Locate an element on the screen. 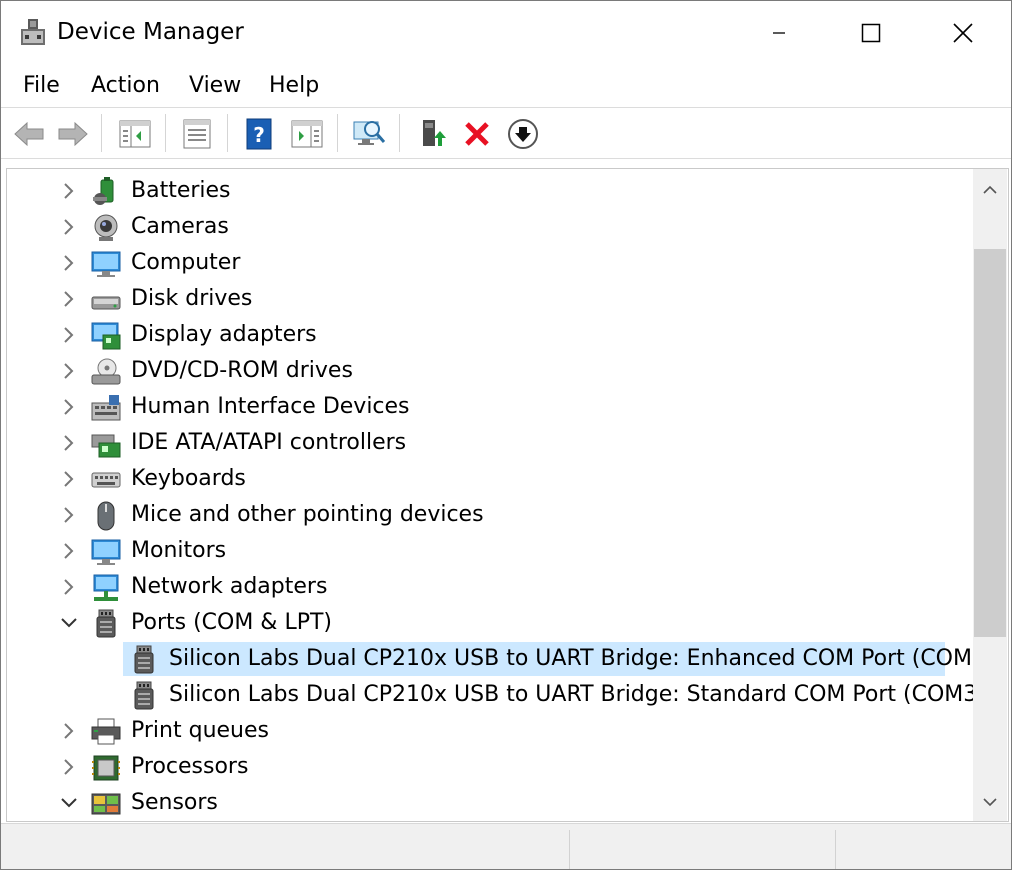 This screenshot has width=1012, height=870. show-hide-console-tree-button is located at coordinates (135, 134).